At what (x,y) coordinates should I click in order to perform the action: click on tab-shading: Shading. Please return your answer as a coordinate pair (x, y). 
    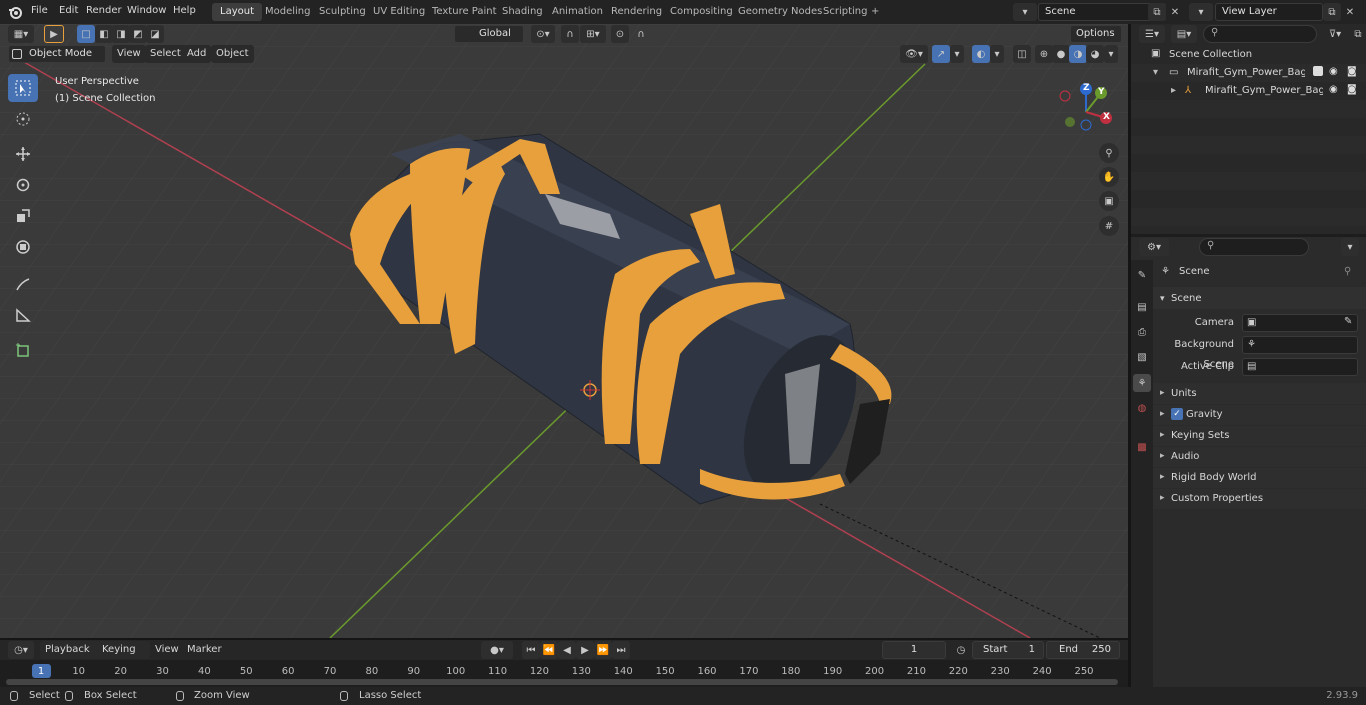
    Looking at the image, I should click on (522, 12).